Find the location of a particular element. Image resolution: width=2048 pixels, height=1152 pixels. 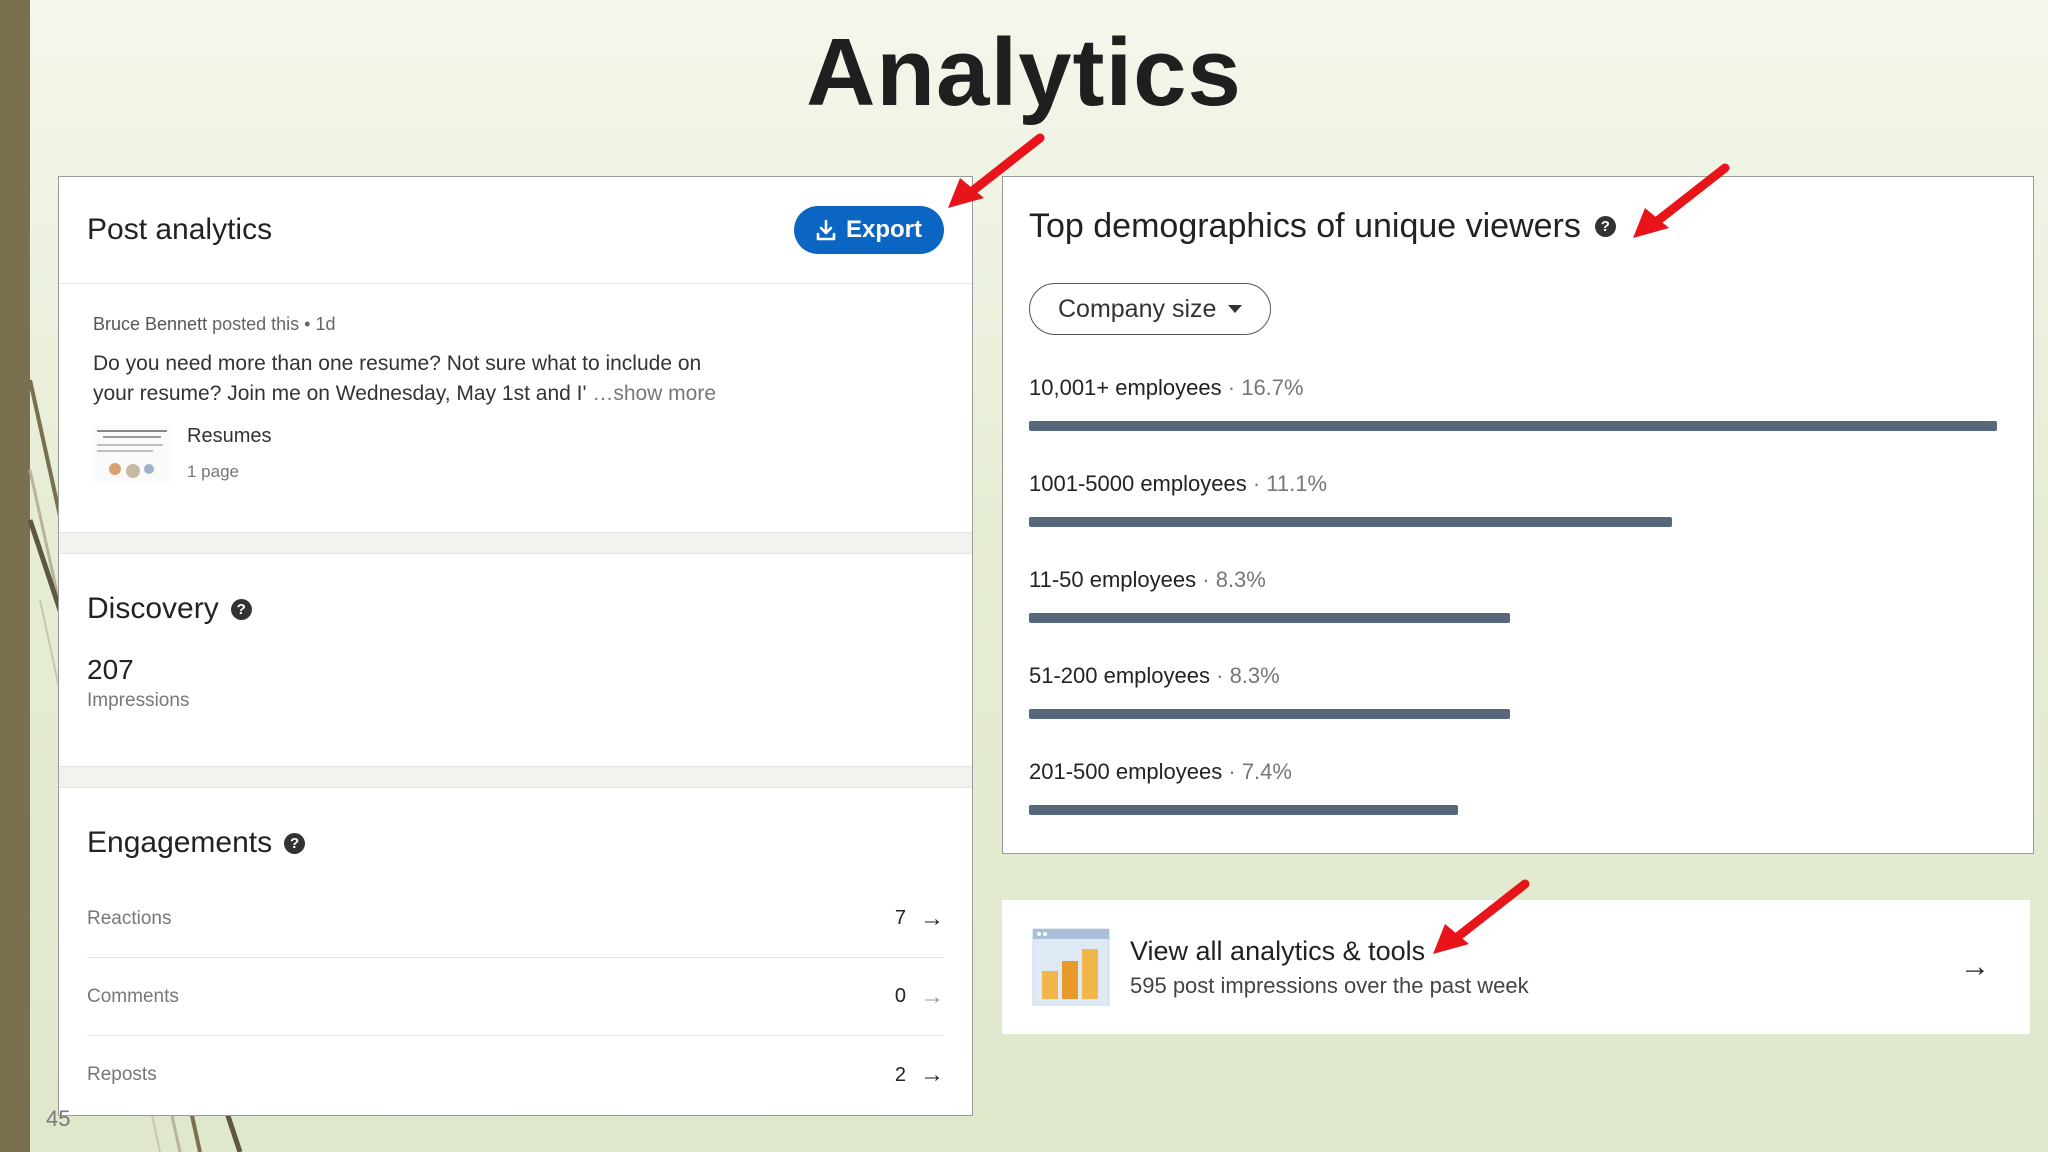

tools-title: View all analytics & tools is located at coordinates (1278, 950).